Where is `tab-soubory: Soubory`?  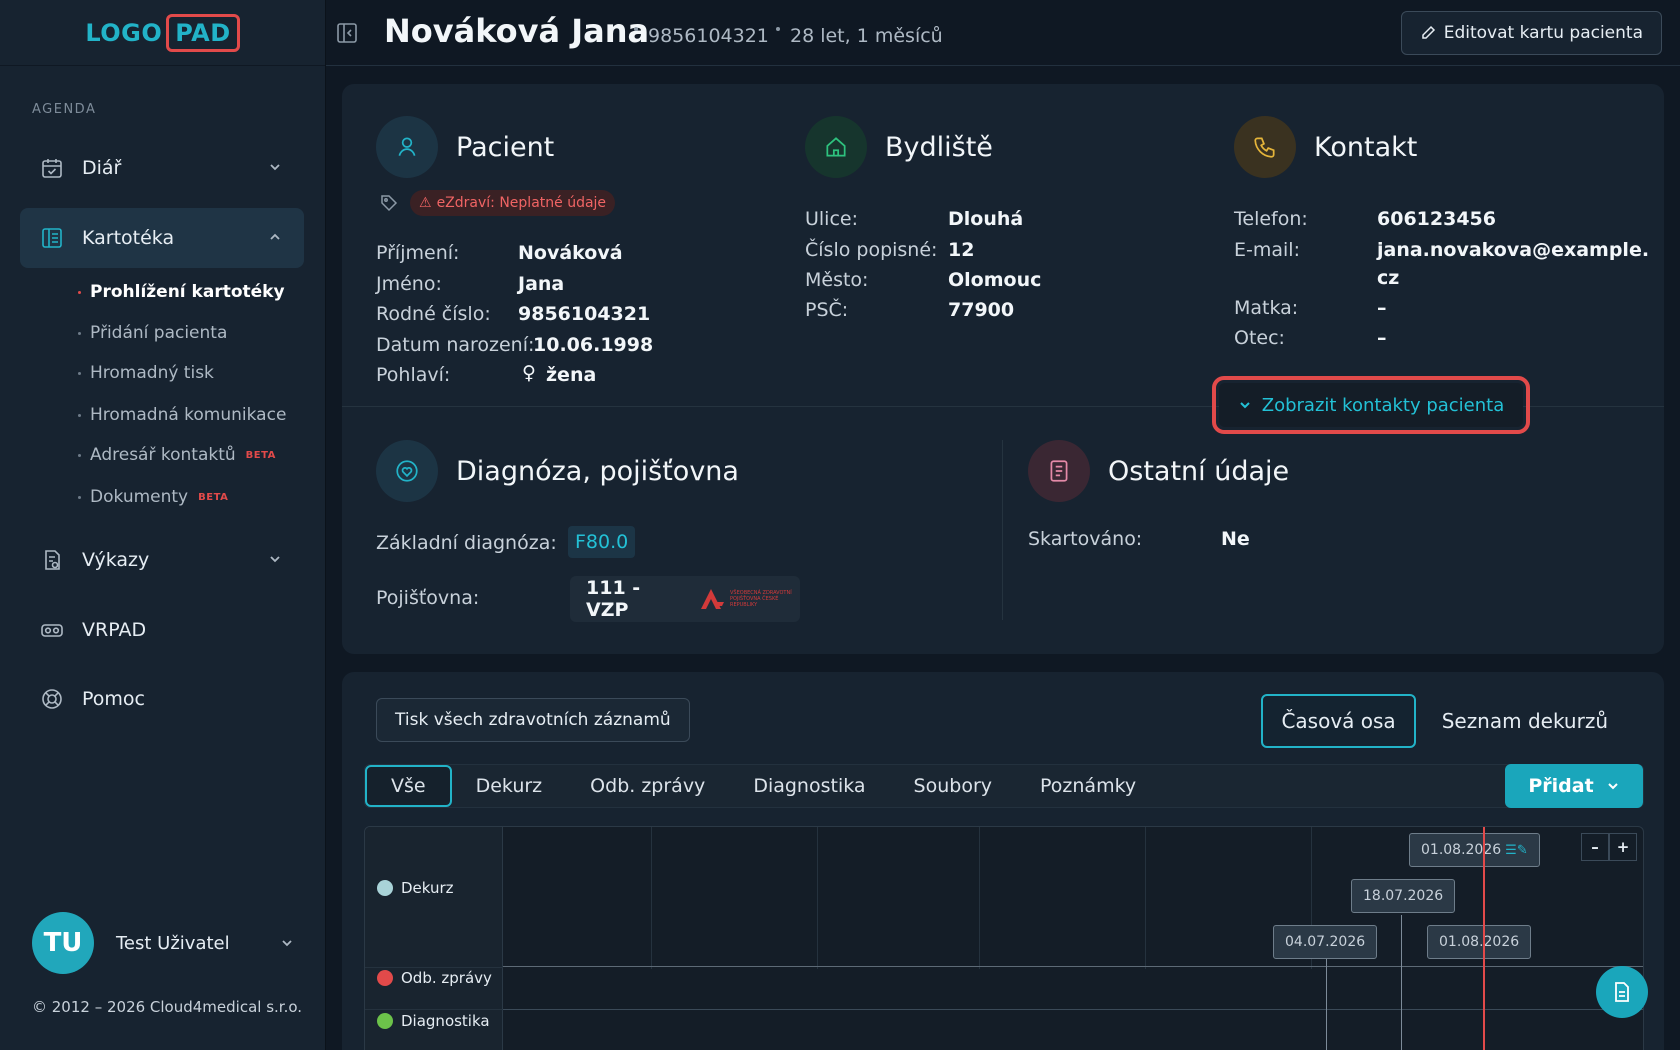 tab-soubory: Soubory is located at coordinates (953, 786).